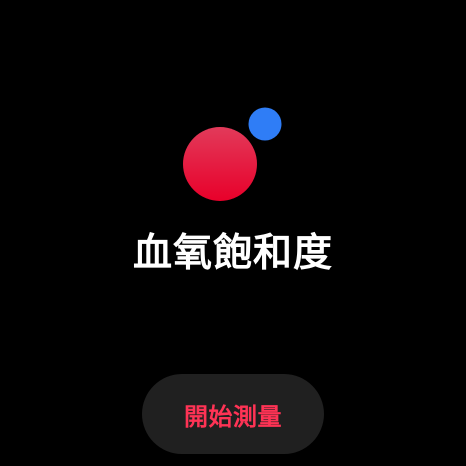 The width and height of the screenshot is (466, 466). I want to click on start-measure-button: 開始測量, so click(233, 414).